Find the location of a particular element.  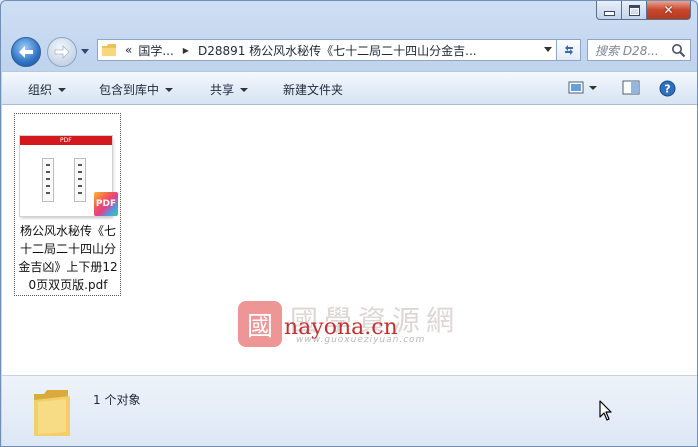

address-dropdown-icon is located at coordinates (548, 49).